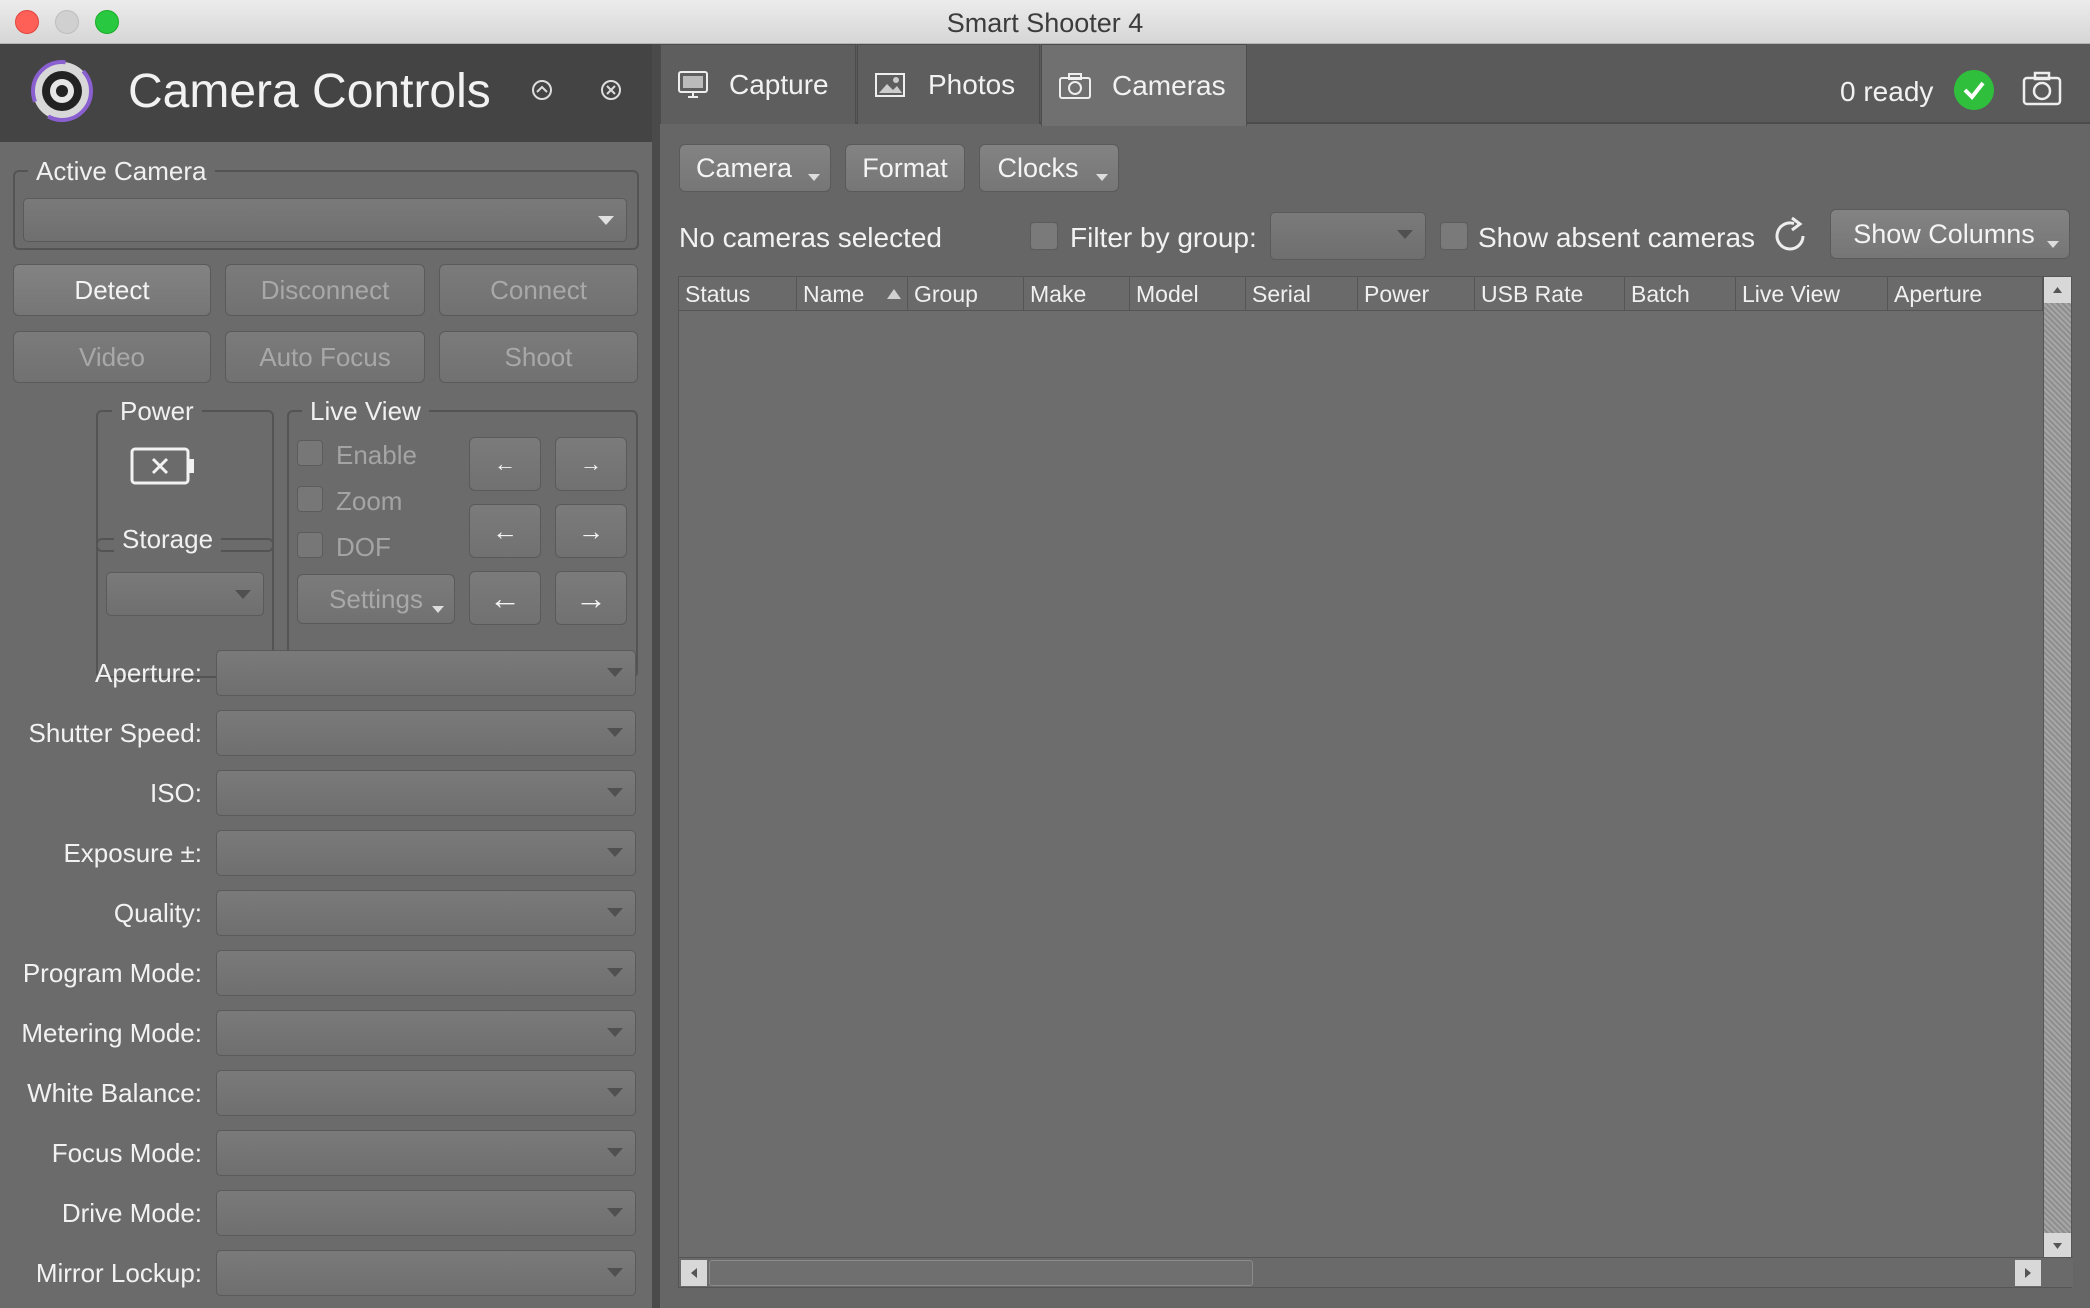  What do you see at coordinates (656, 676) in the screenshot?
I see `panel-splitter` at bounding box center [656, 676].